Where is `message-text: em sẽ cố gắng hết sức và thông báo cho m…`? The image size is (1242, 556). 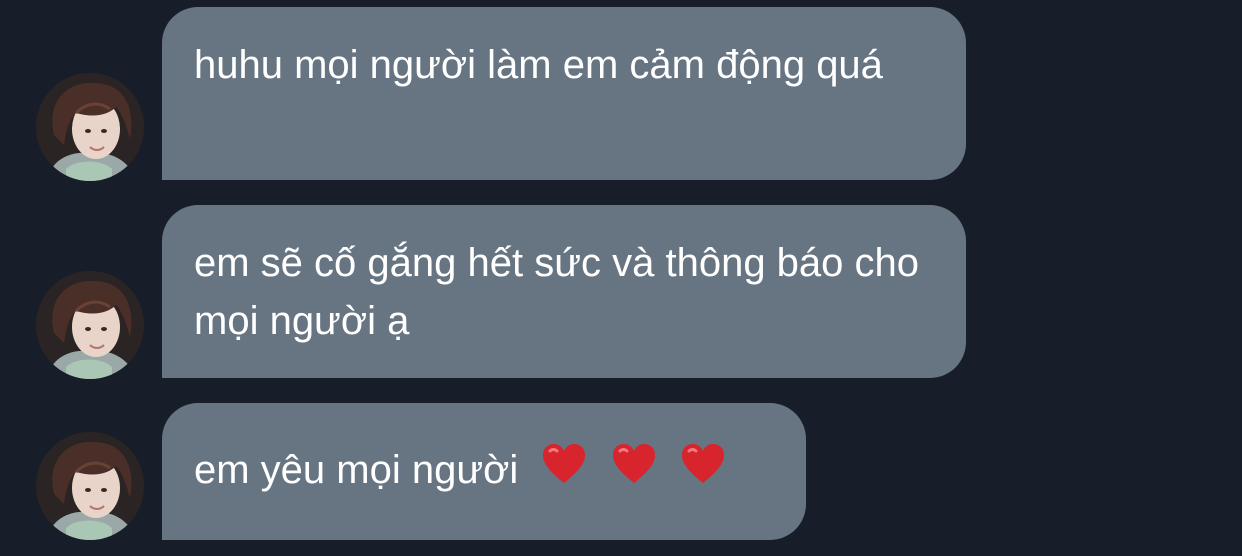 message-text: em sẽ cố gắng hết sức và thông báo cho m… is located at coordinates (557, 292).